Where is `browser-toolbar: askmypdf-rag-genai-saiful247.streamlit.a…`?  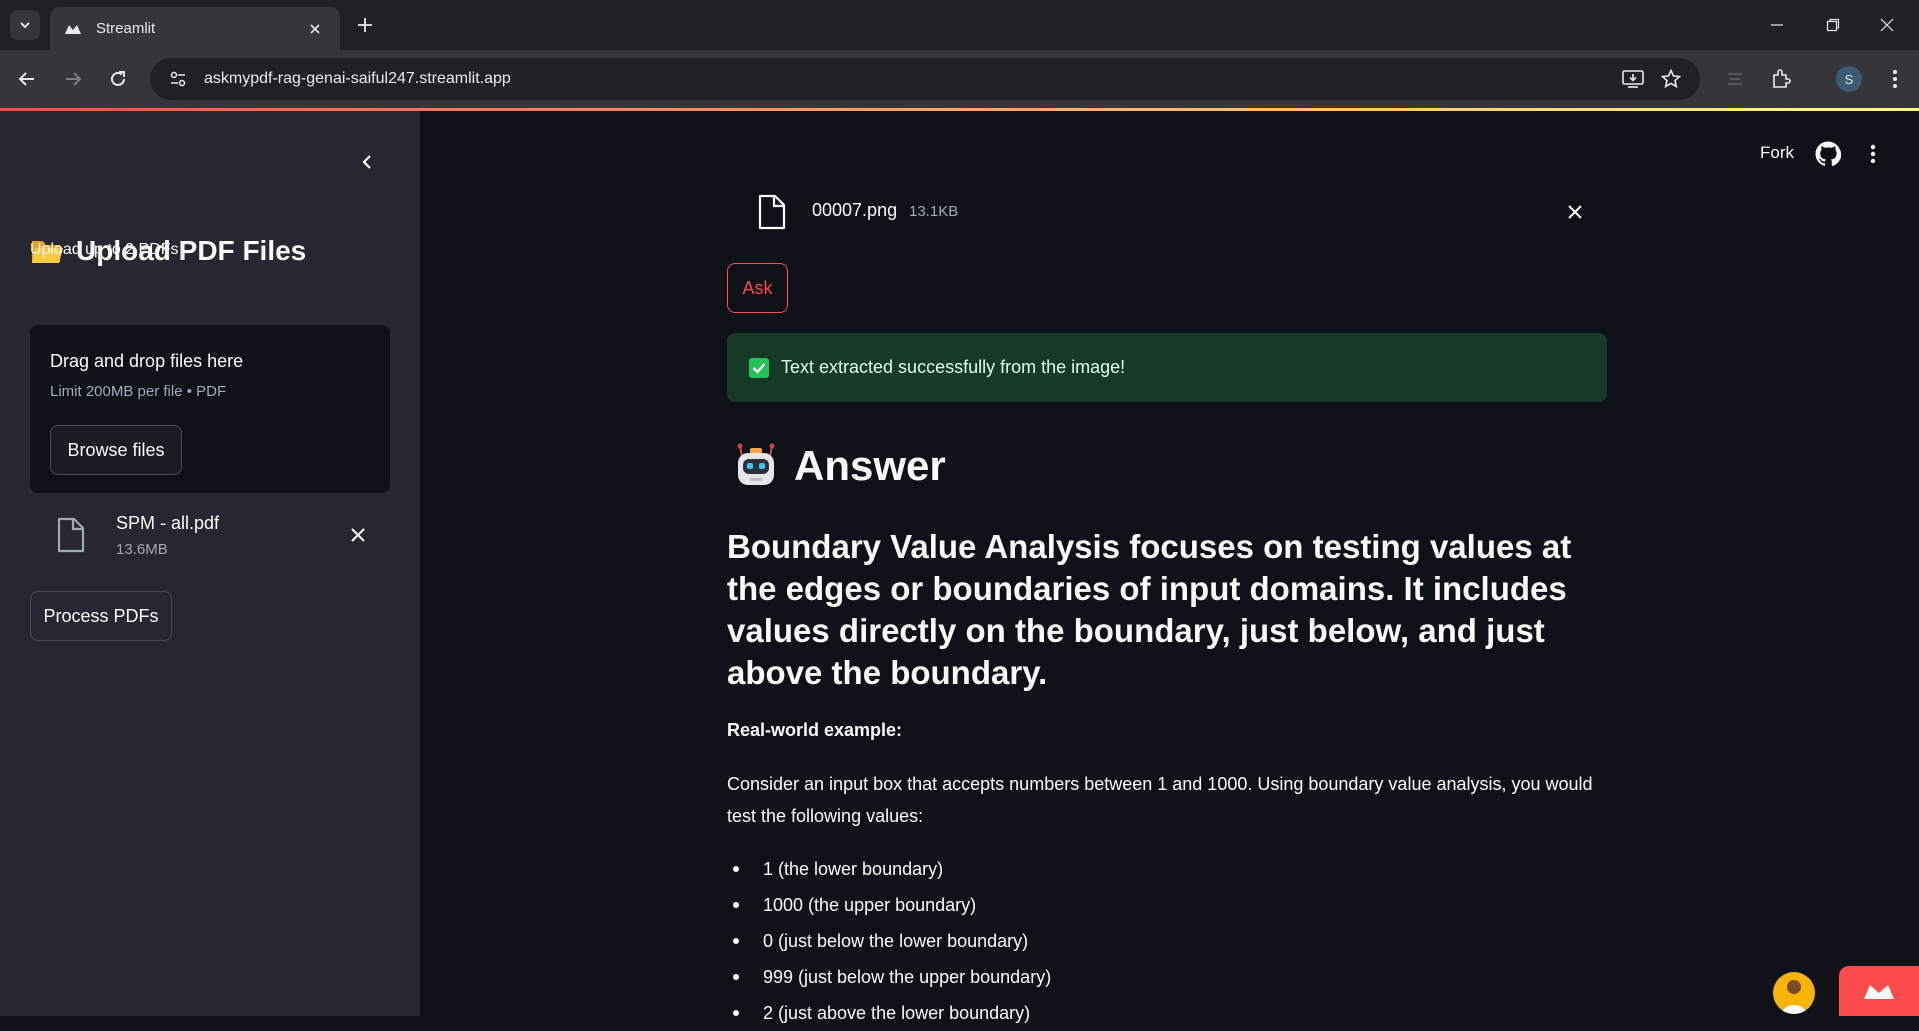 browser-toolbar: askmypdf-rag-genai-saiful247.streamlit.a… is located at coordinates (959, 79).